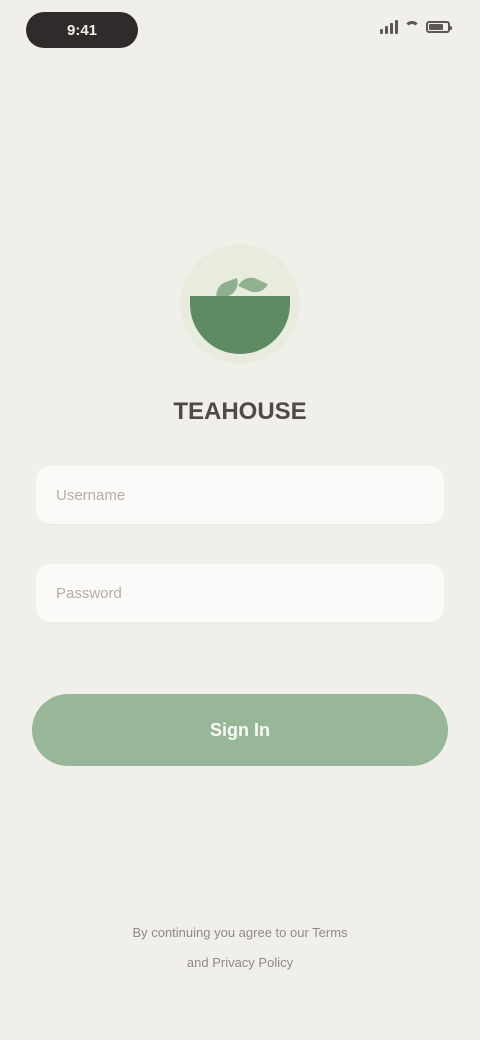 The height and width of the screenshot is (1040, 480). What do you see at coordinates (240, 730) in the screenshot?
I see `sign-in-button: Sign In` at bounding box center [240, 730].